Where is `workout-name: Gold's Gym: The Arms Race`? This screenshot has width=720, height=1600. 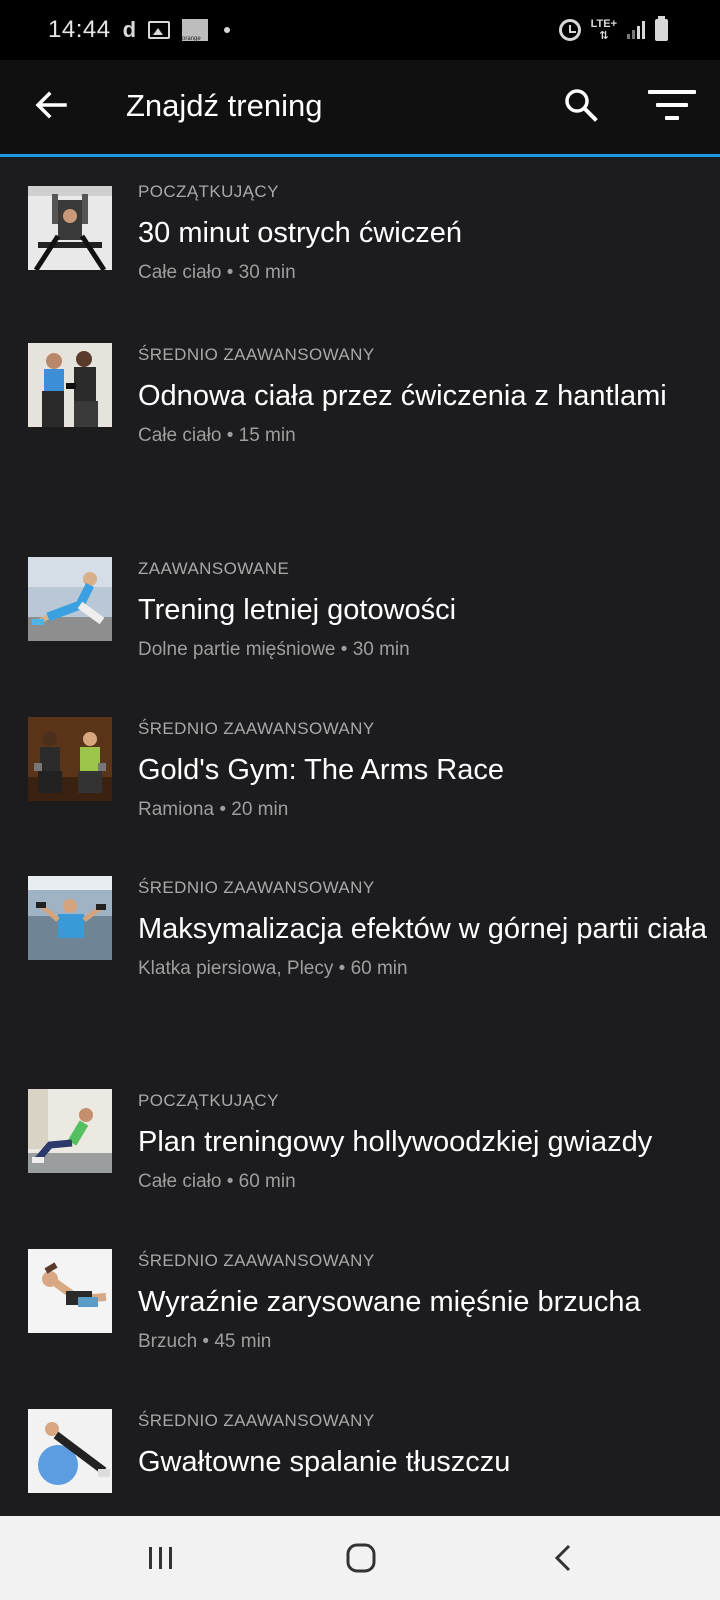
workout-name: Gold's Gym: The Arms Race is located at coordinates (321, 770).